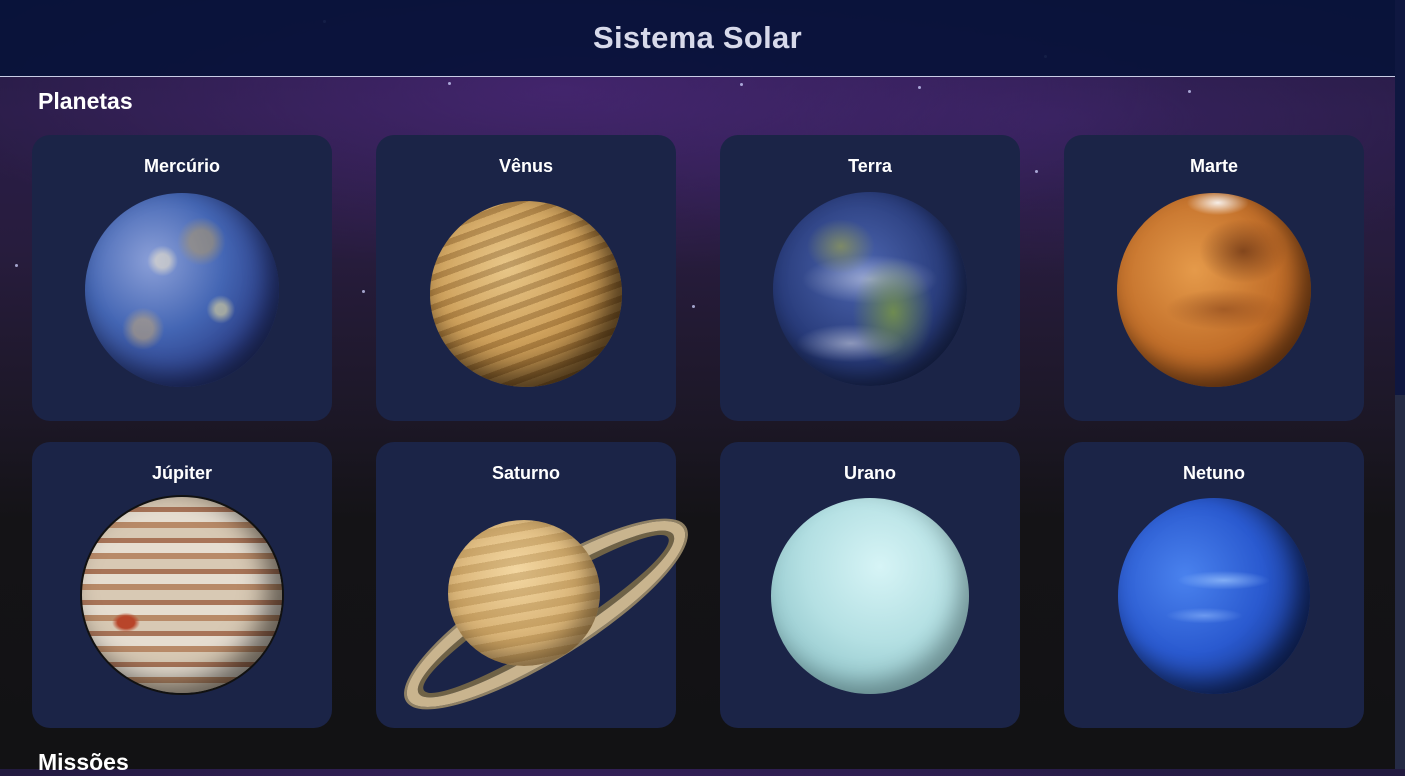 The height and width of the screenshot is (776, 1405). I want to click on planet-card-urano: Urano, so click(870, 585).